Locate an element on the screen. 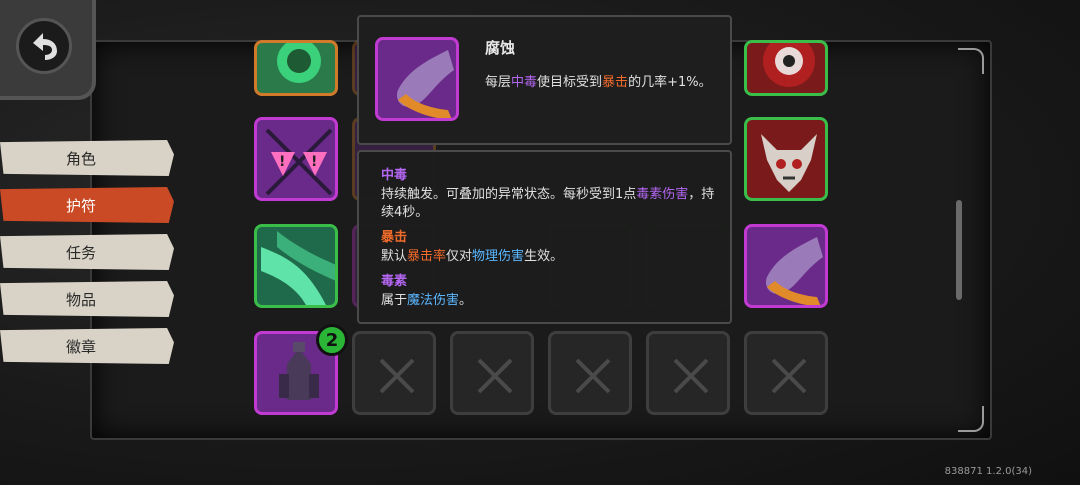 The height and width of the screenshot is (485, 1080). back-arrow-icon is located at coordinates (44, 46).